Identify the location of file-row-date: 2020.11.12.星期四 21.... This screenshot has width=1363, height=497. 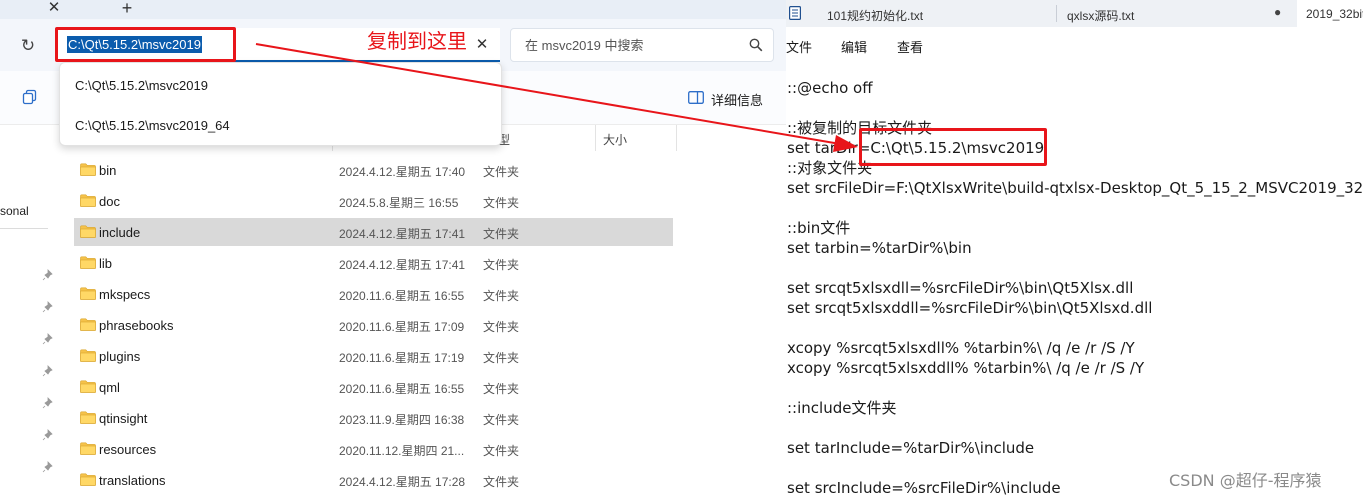
(402, 451).